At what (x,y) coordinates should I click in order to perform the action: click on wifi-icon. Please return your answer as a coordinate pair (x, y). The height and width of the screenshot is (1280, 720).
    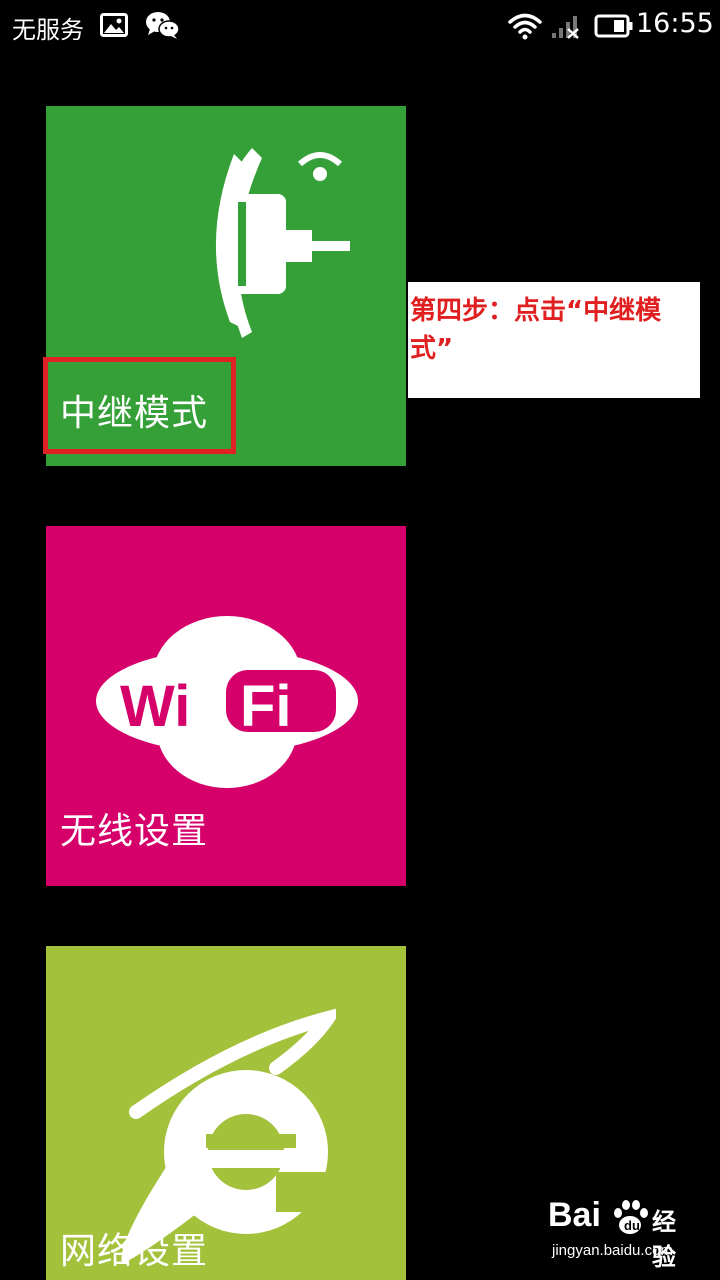
    Looking at the image, I should click on (525, 26).